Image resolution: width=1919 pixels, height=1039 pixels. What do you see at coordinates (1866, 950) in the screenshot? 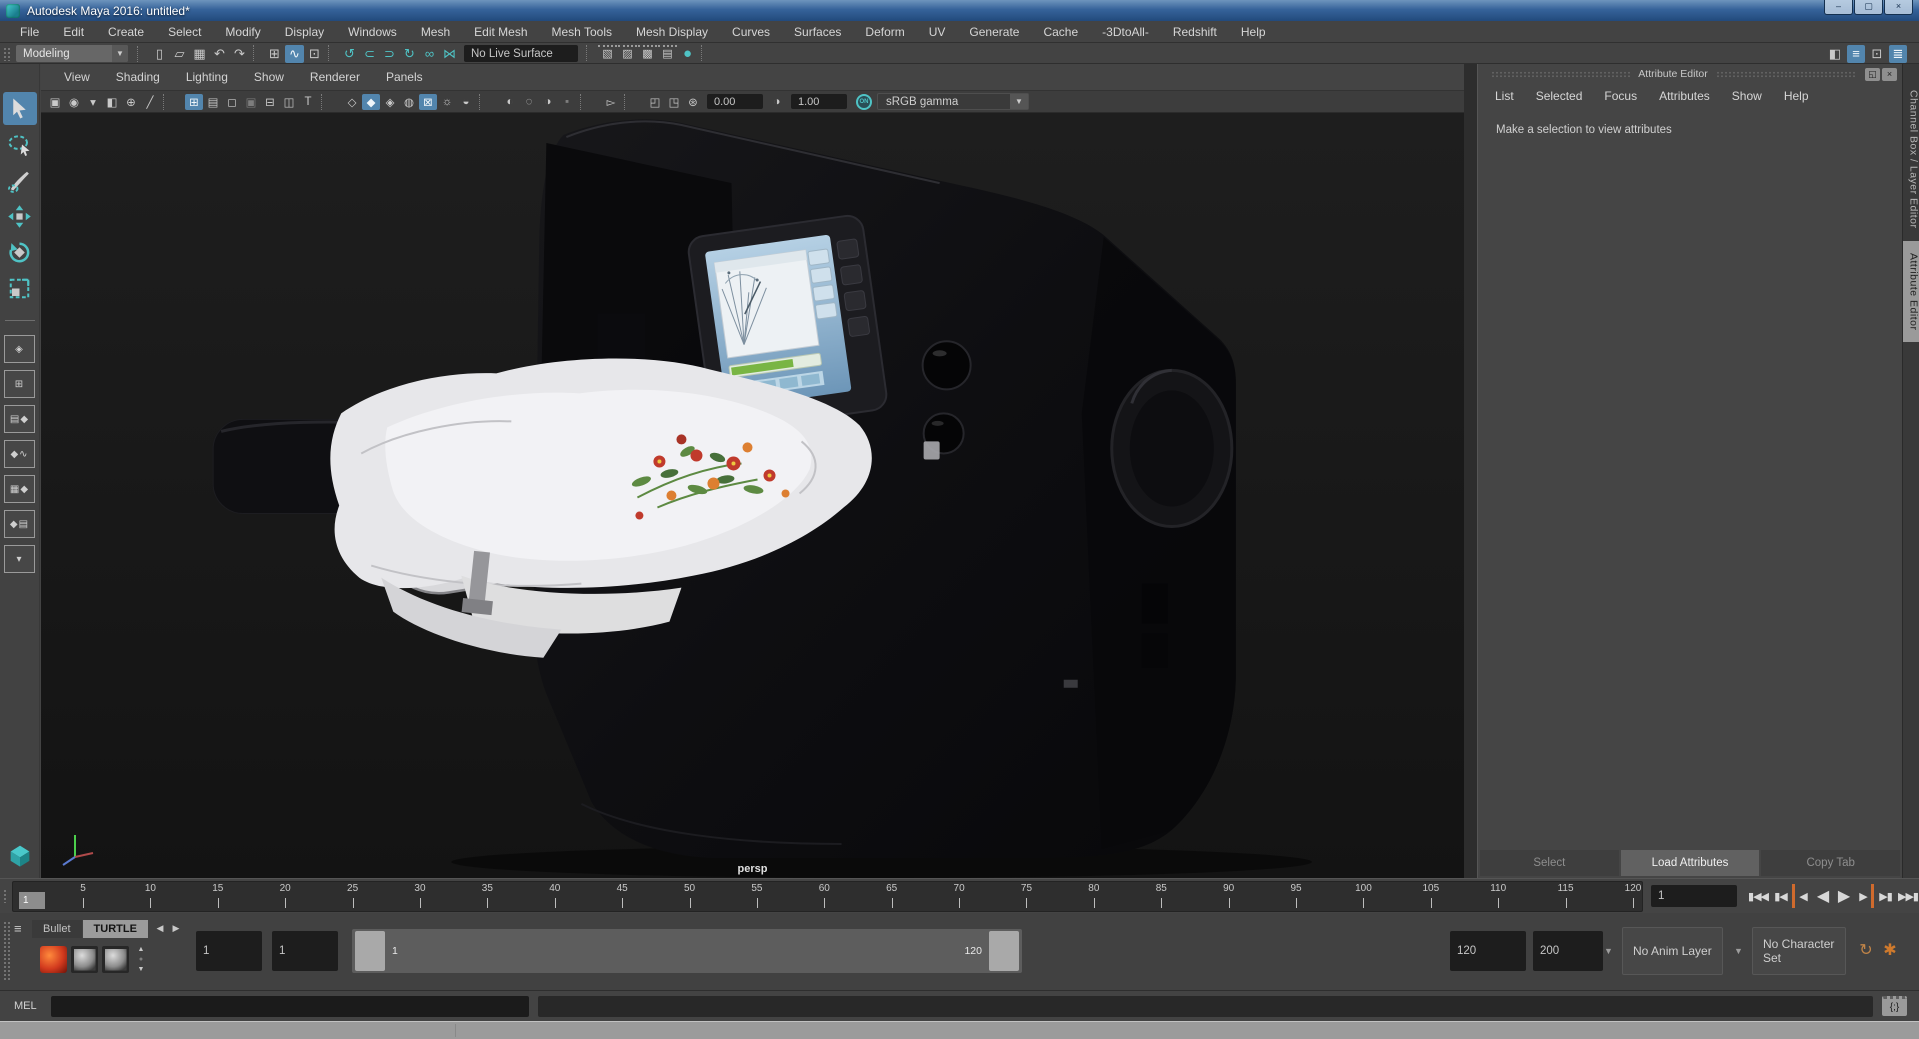
I see `animation-preferences-icon: ↻` at bounding box center [1866, 950].